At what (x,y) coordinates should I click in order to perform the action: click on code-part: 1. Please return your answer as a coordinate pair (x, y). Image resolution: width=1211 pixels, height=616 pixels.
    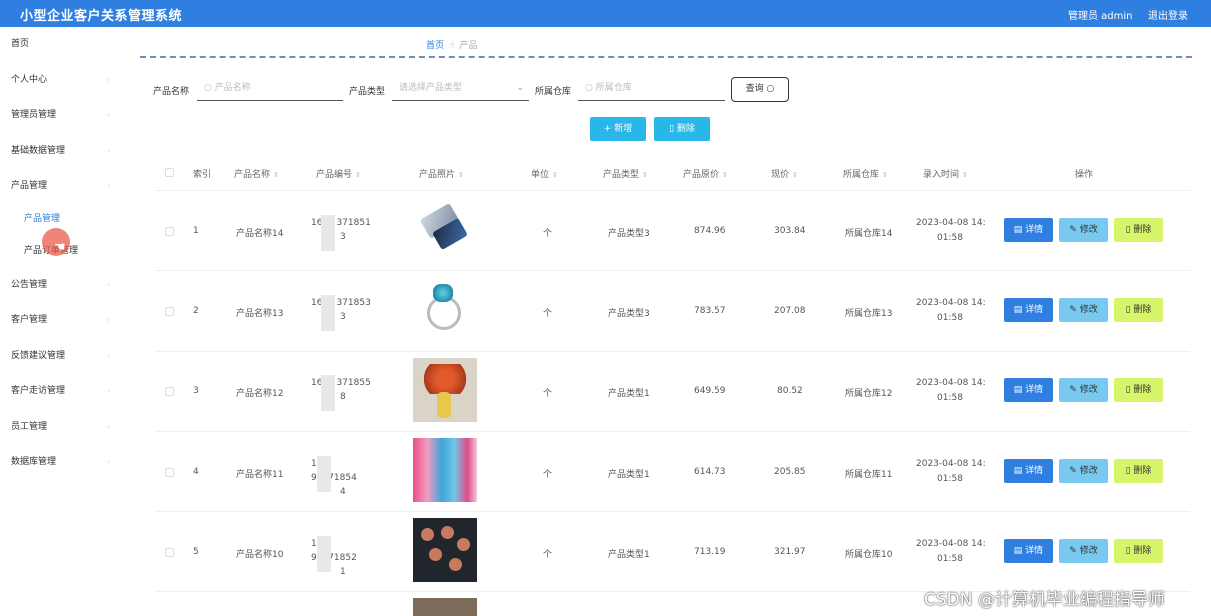
    Looking at the image, I should click on (343, 572).